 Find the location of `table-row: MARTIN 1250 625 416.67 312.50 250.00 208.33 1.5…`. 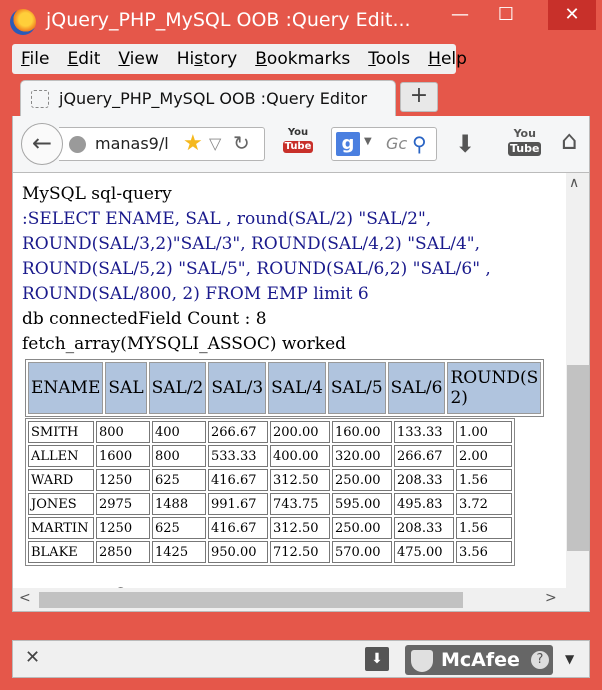

table-row: MARTIN 1250 625 416.67 312.50 250.00 208.33 1.5… is located at coordinates (270, 528).